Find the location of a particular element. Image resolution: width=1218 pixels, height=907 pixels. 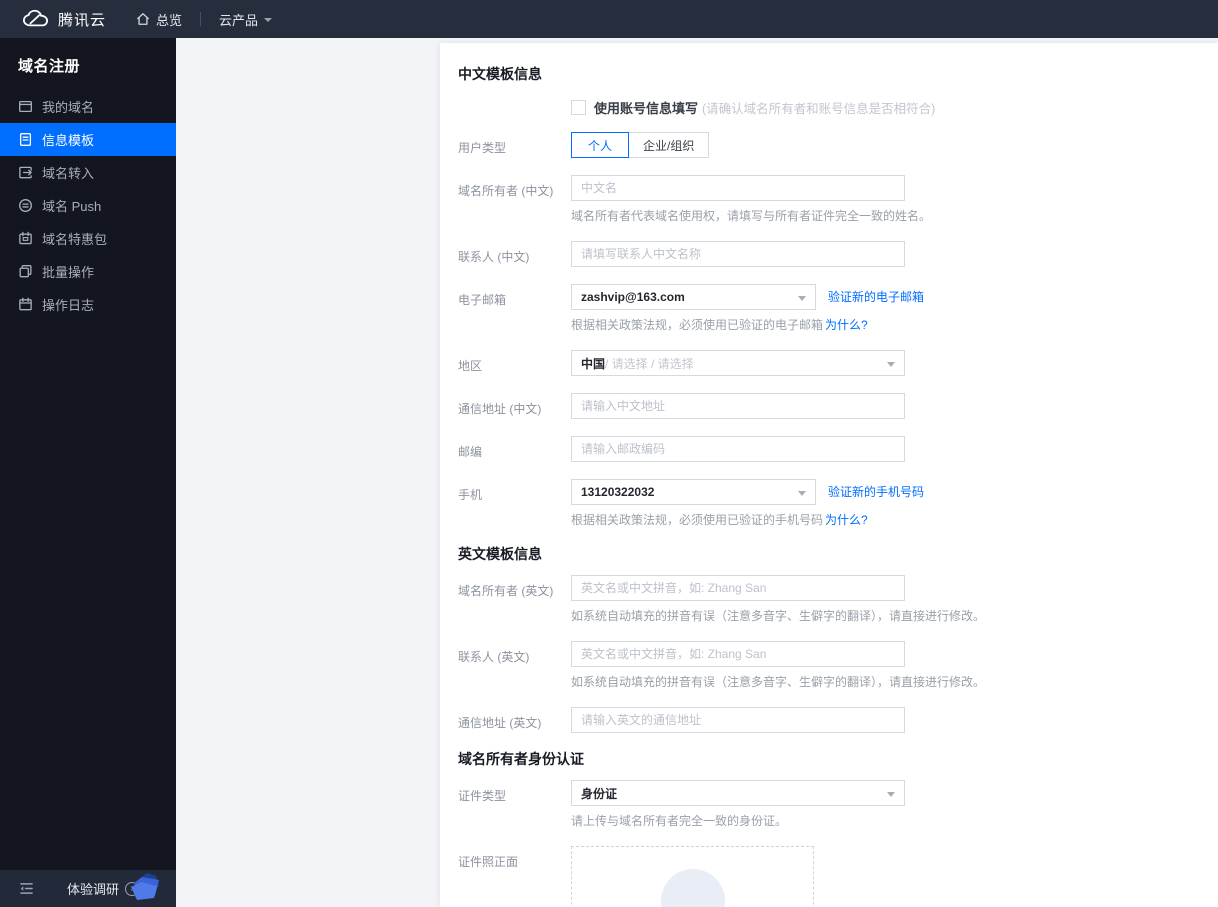

transfer-in-icon is located at coordinates (25, 172).